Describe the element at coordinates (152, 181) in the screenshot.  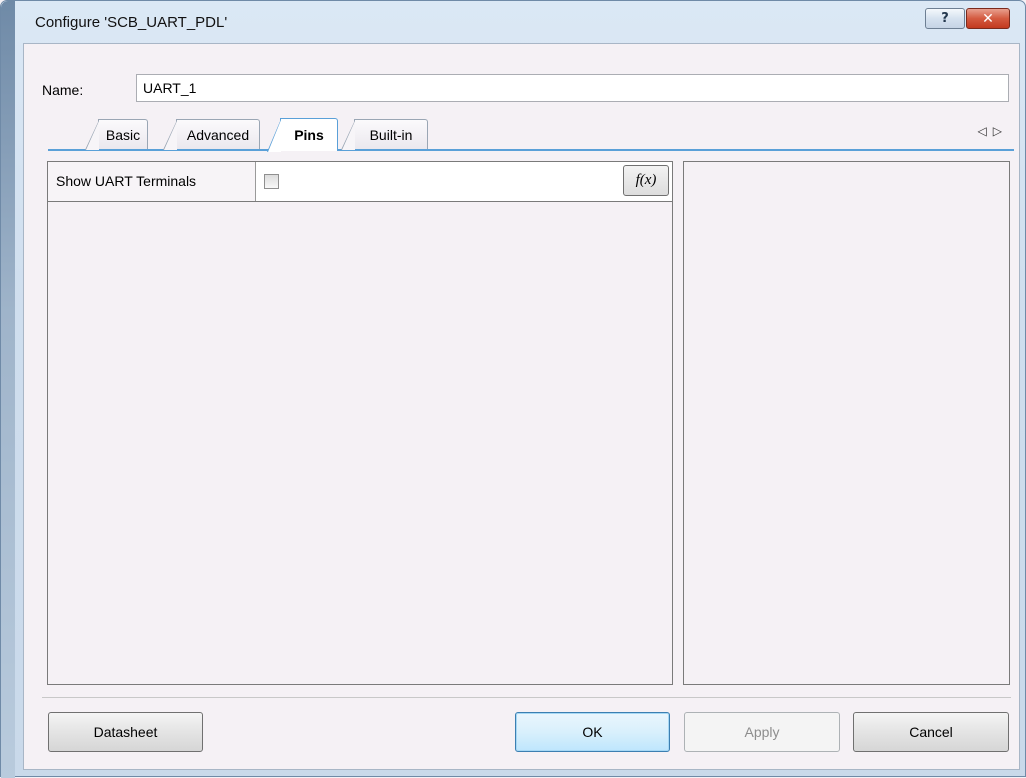
I see `property-label: Show UART Terminals` at that location.